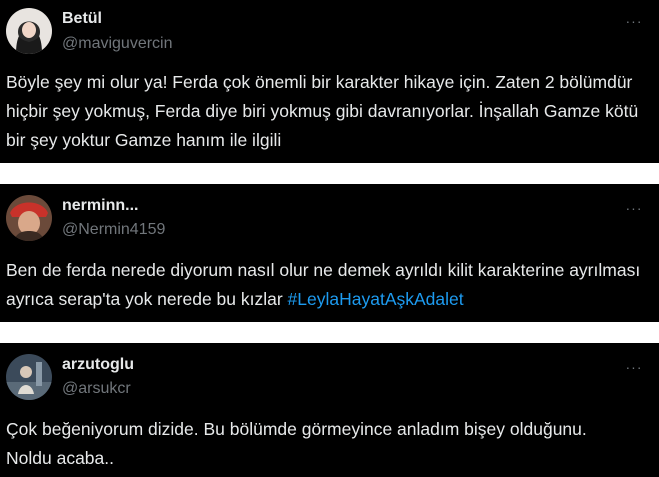  Describe the element at coordinates (113, 230) in the screenshot. I see `author-handle: @Nermin4159` at that location.